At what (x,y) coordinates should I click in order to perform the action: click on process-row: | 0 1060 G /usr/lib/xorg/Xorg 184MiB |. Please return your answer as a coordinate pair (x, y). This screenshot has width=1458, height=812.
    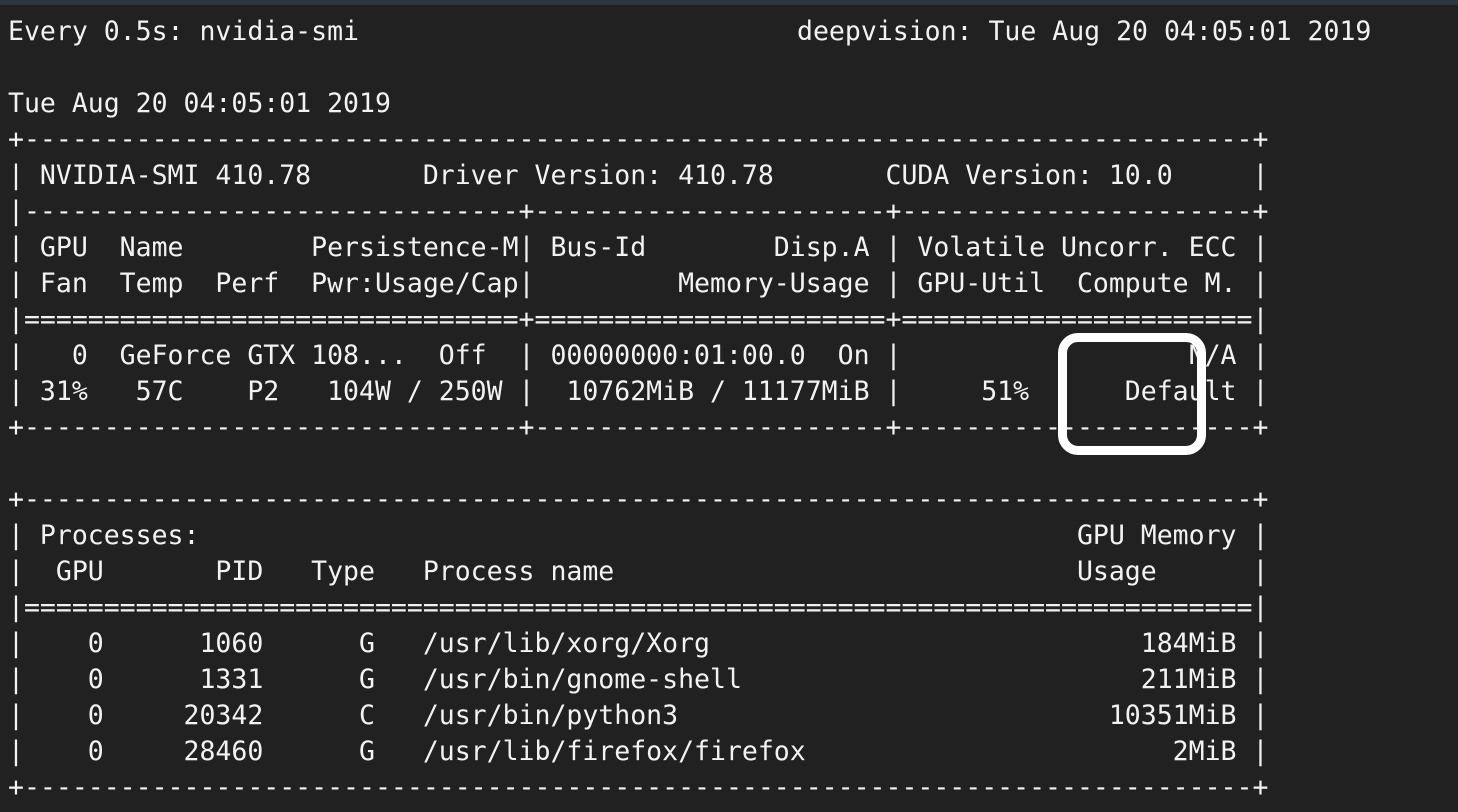
    Looking at the image, I should click on (638, 643).